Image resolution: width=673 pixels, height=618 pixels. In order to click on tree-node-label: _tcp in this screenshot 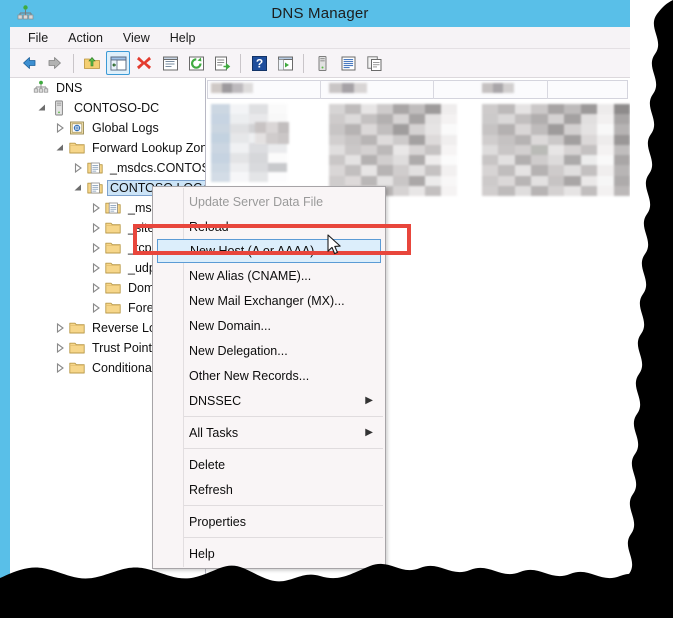, I will do `click(140, 248)`.